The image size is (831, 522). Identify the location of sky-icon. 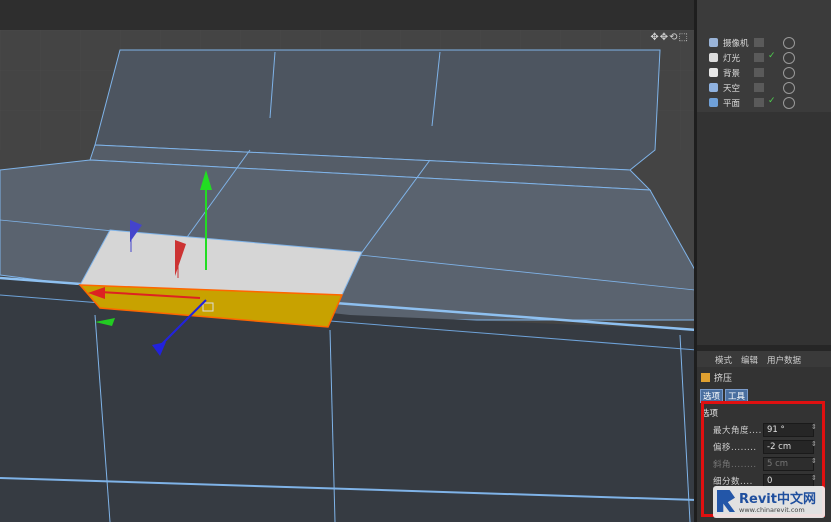
(713, 87).